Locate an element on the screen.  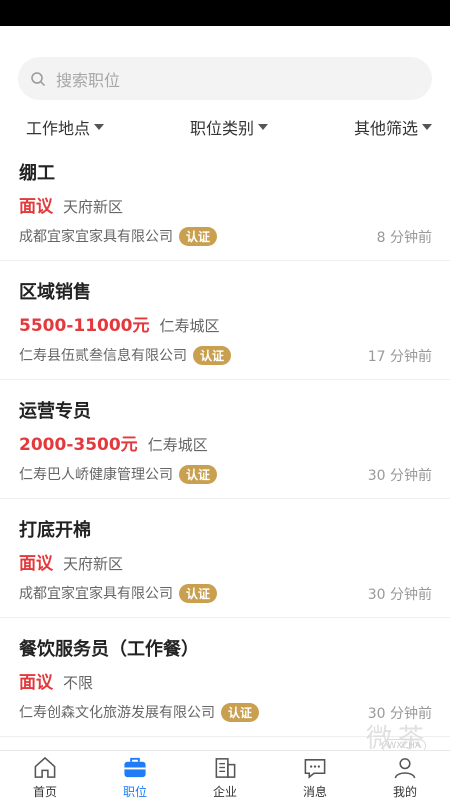
message-icon is located at coordinates (315, 769).